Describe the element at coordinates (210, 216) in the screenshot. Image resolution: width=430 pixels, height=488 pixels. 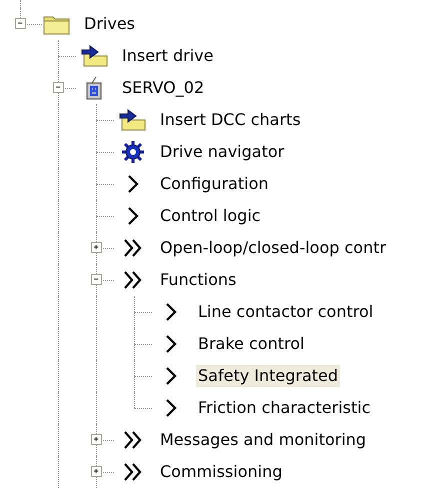
I see `tree-item: Control logic` at that location.